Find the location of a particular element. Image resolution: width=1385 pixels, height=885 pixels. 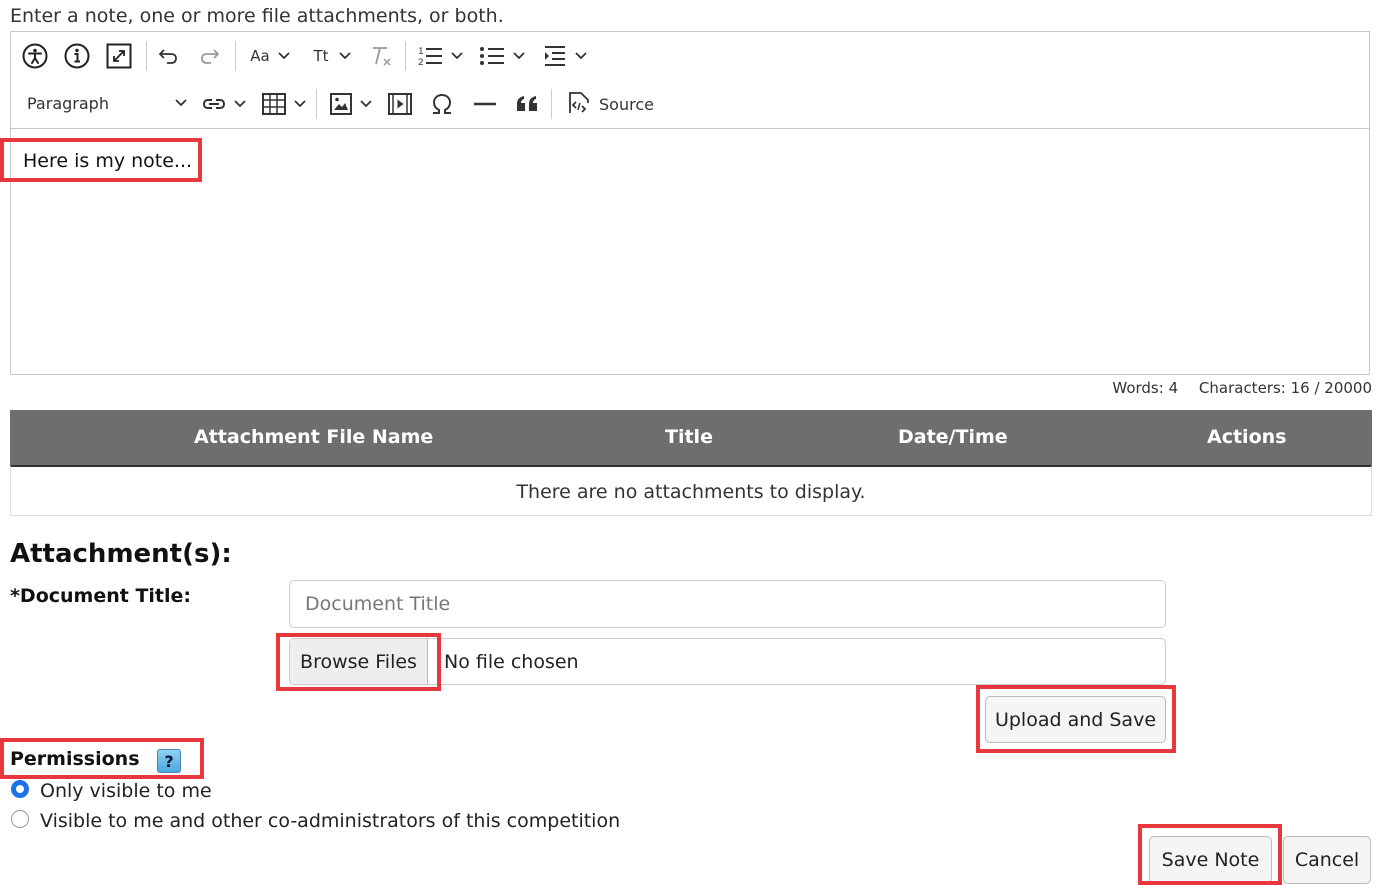

media-icon is located at coordinates (400, 104).